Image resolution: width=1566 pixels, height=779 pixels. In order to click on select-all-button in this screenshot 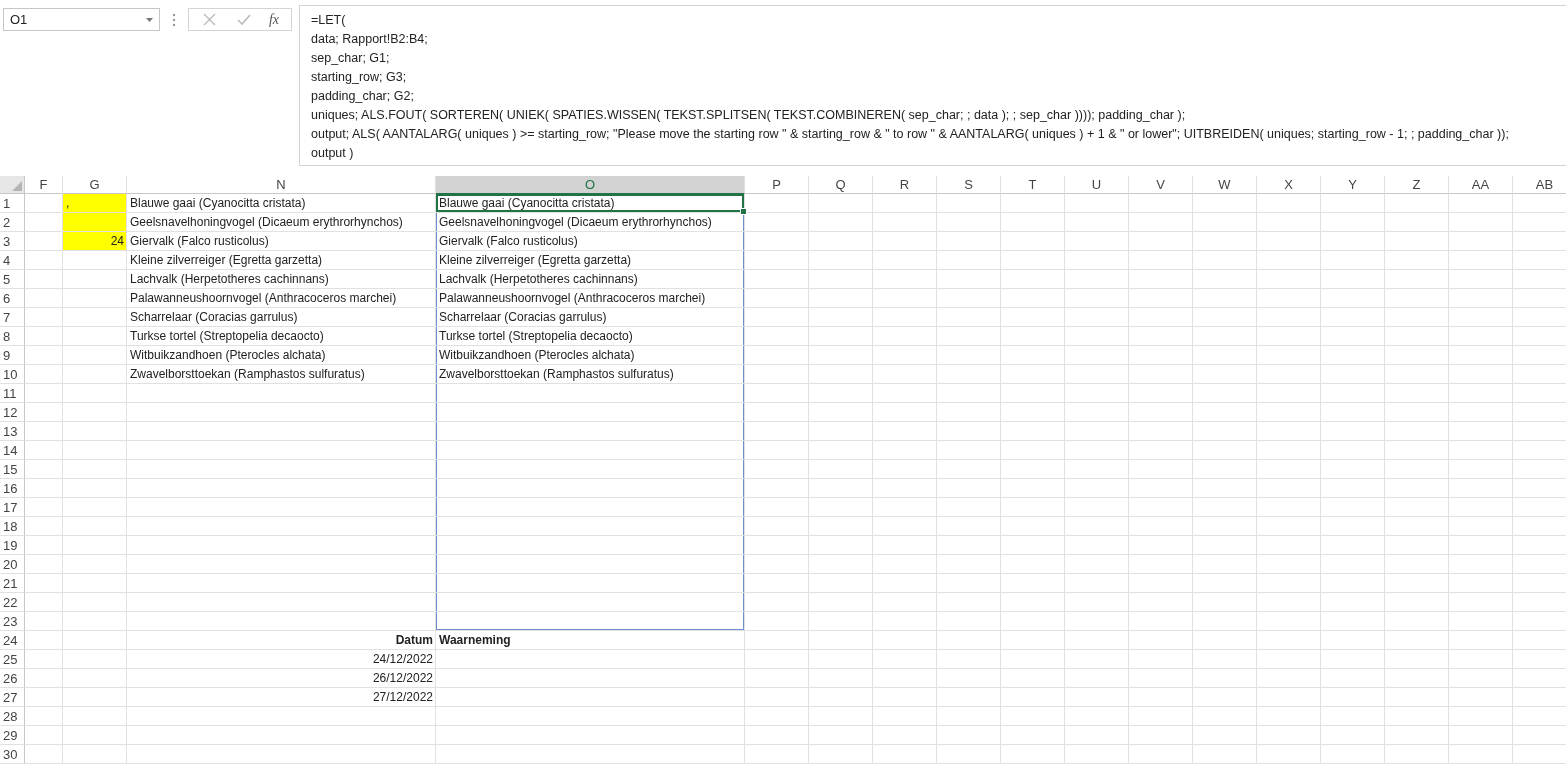, I will do `click(12, 185)`.